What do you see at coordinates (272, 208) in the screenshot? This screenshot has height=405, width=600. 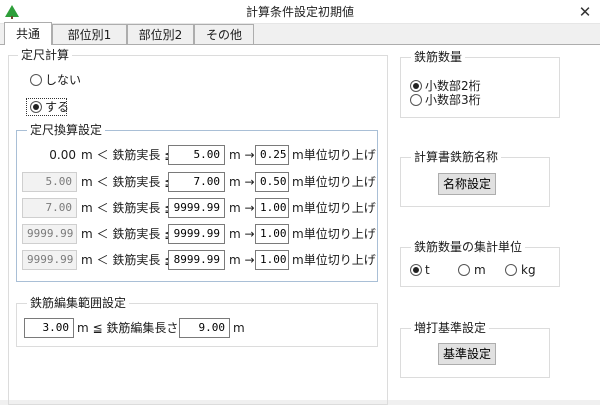 I see `kansan-row3-round-input: 1.00` at bounding box center [272, 208].